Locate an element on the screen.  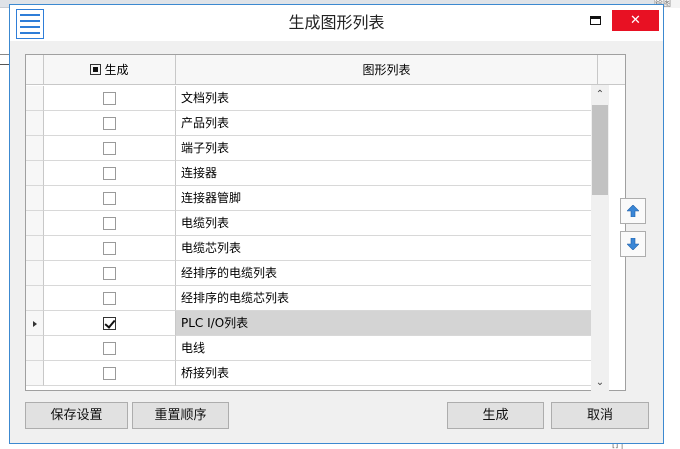
list-name-cell: 经排序的电缆芯列表 is located at coordinates (387, 298).